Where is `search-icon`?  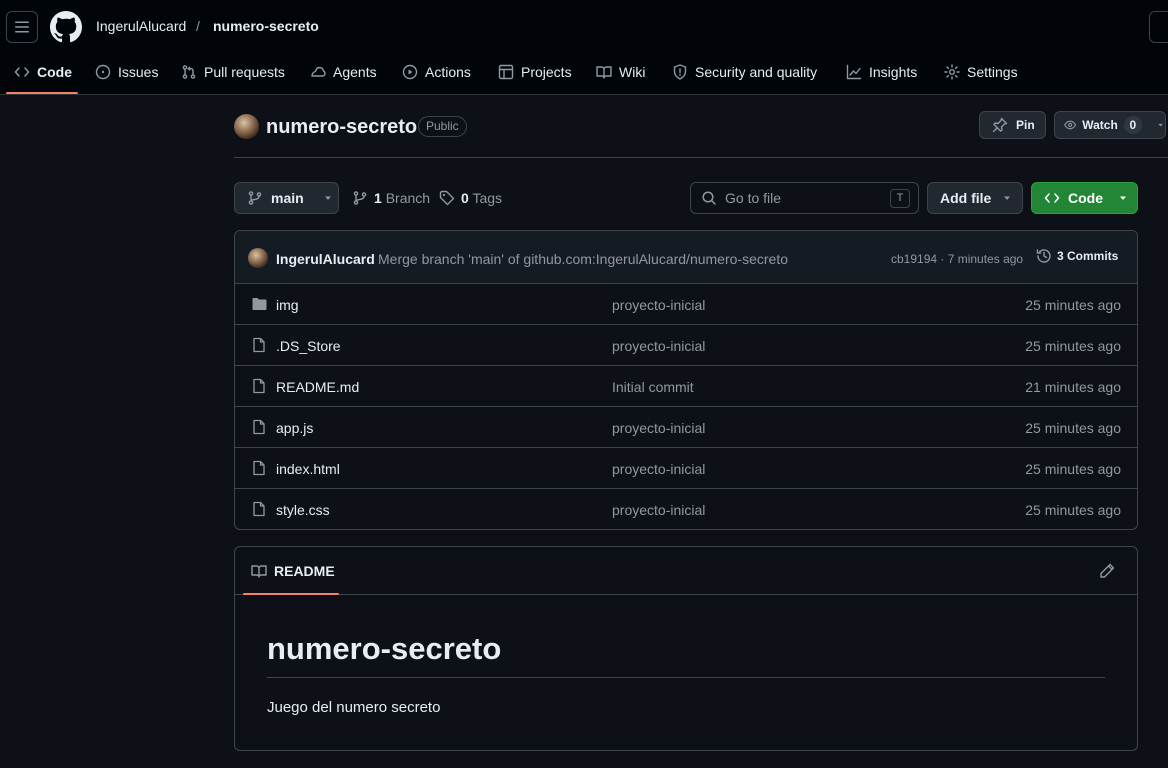 search-icon is located at coordinates (709, 198).